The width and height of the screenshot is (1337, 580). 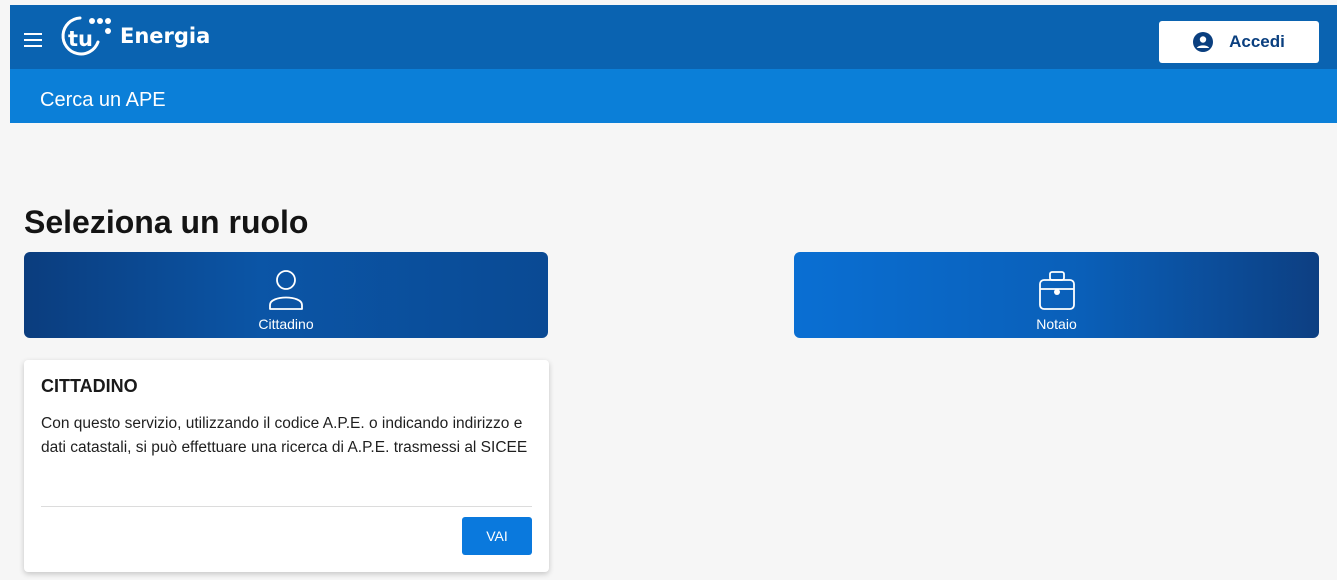 What do you see at coordinates (33, 40) in the screenshot?
I see `hamburger-menu-icon` at bounding box center [33, 40].